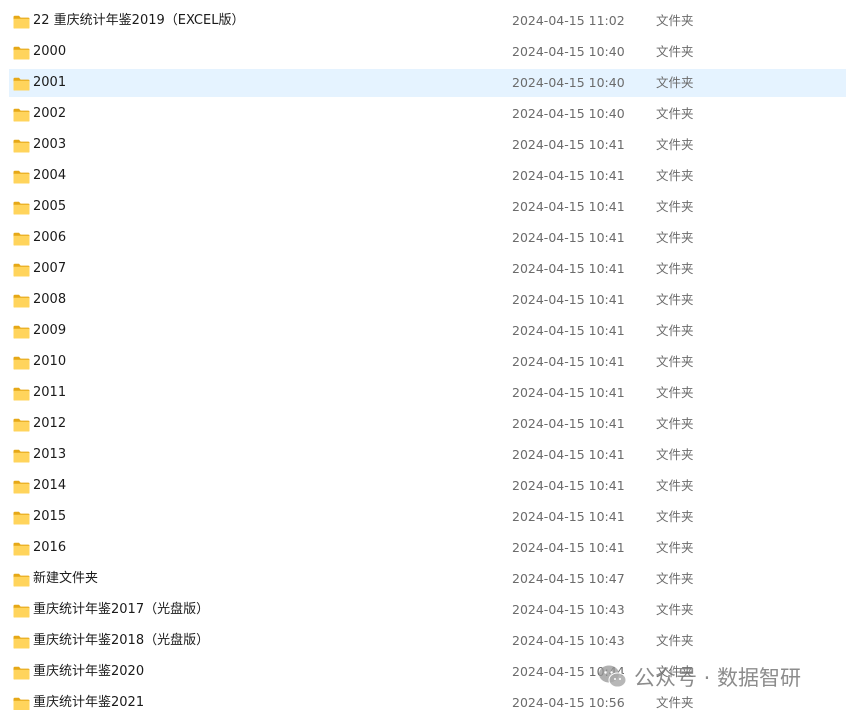 The height and width of the screenshot is (710, 849). Describe the element at coordinates (50, 82) in the screenshot. I see `file-name: 2001` at that location.